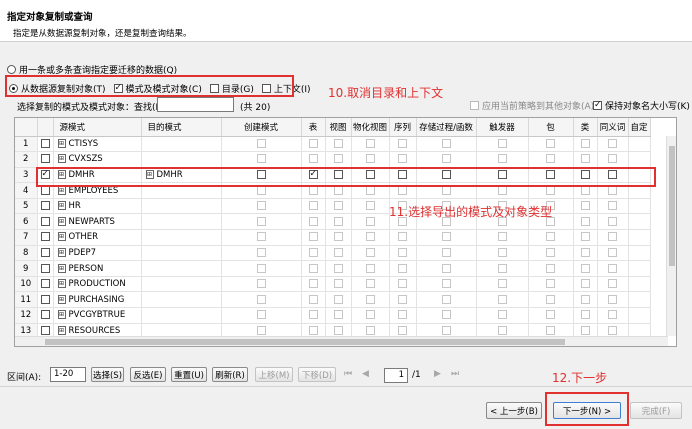  I want to click on reset-button: 重置(U), so click(189, 374).